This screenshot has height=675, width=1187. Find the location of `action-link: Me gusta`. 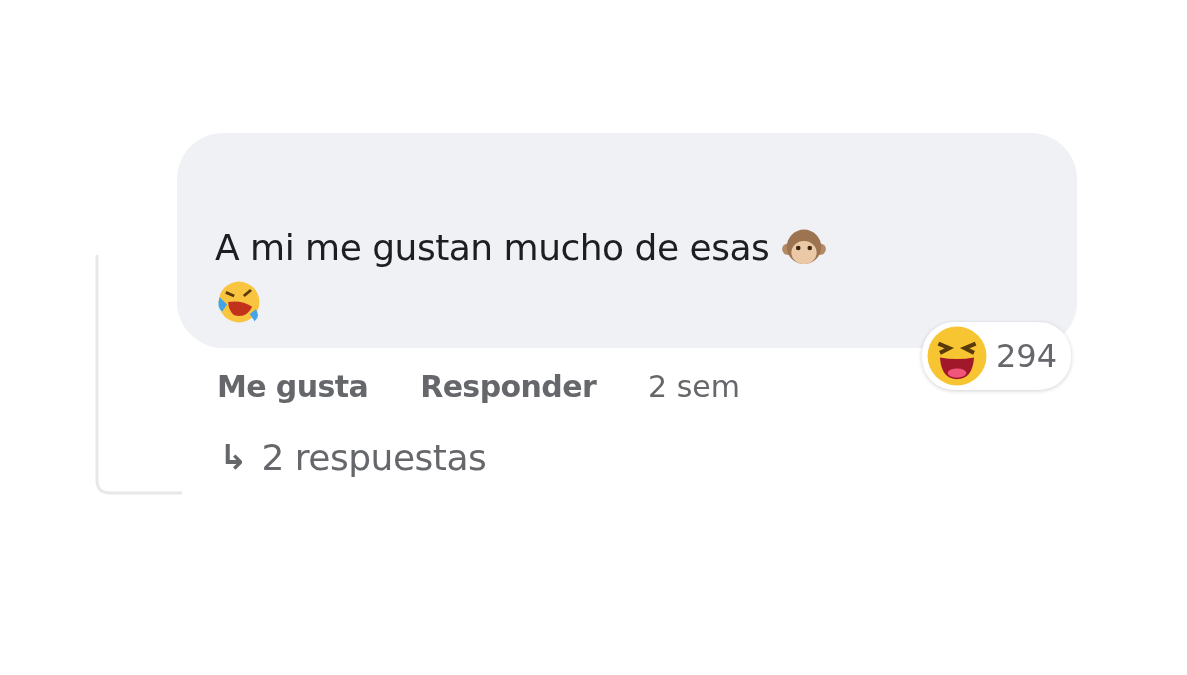

action-link: Me gusta is located at coordinates (293, 386).